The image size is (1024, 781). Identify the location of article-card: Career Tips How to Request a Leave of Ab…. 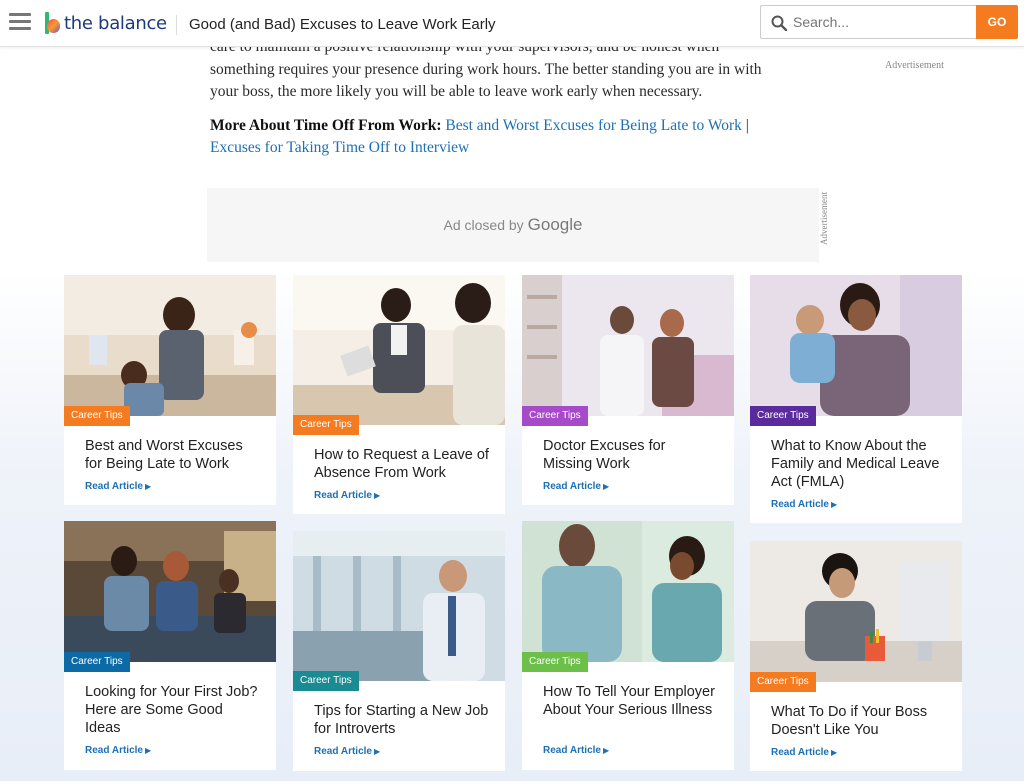
(399, 394).